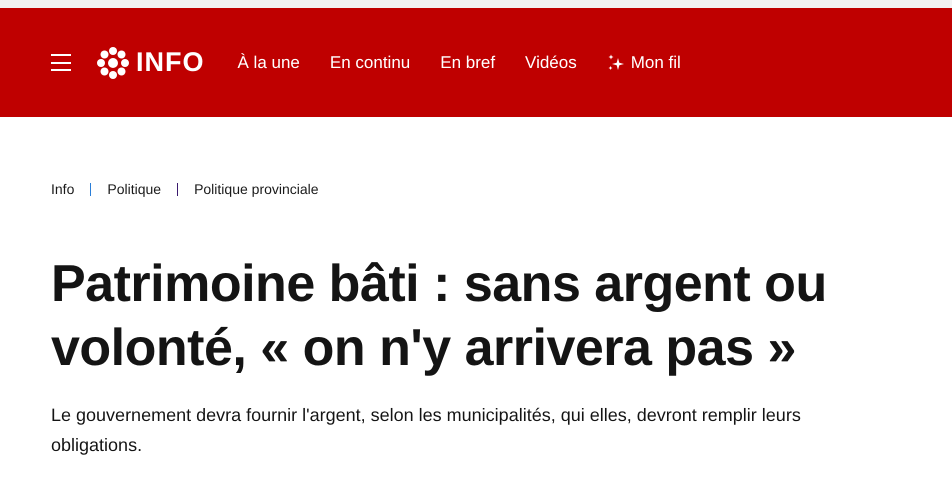 The width and height of the screenshot is (952, 493). What do you see at coordinates (615, 63) in the screenshot?
I see `sparkle-icon` at bounding box center [615, 63].